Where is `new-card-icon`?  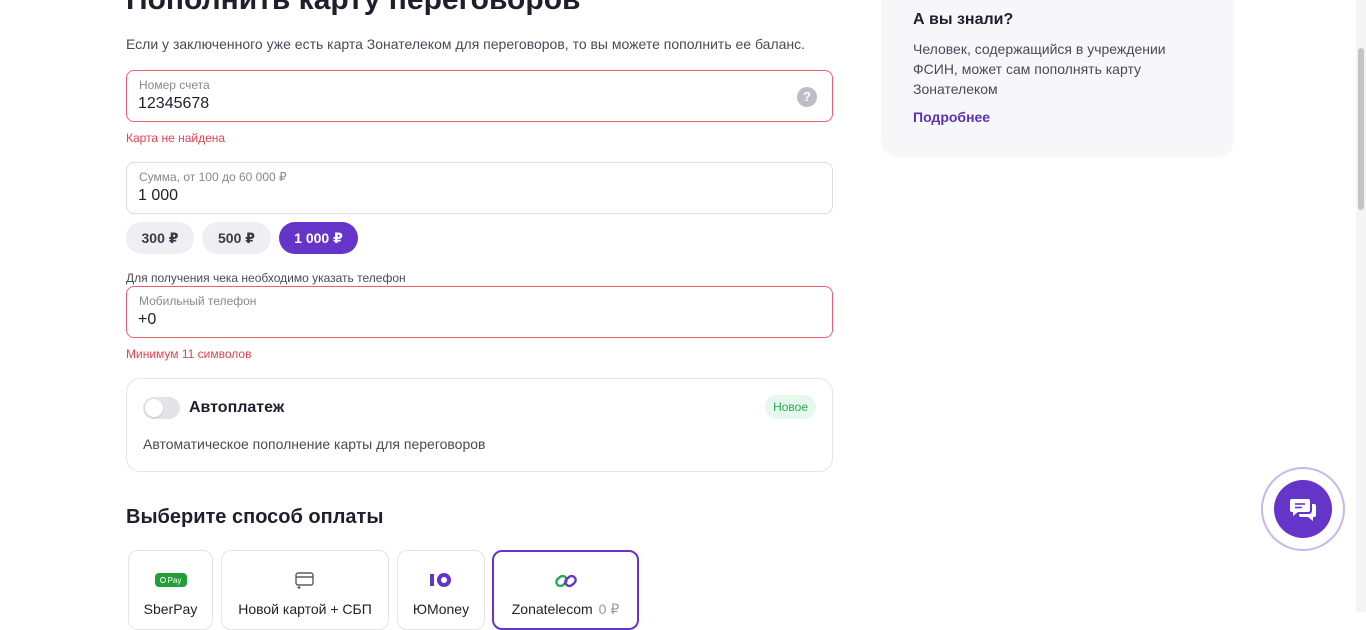
new-card-icon is located at coordinates (305, 580).